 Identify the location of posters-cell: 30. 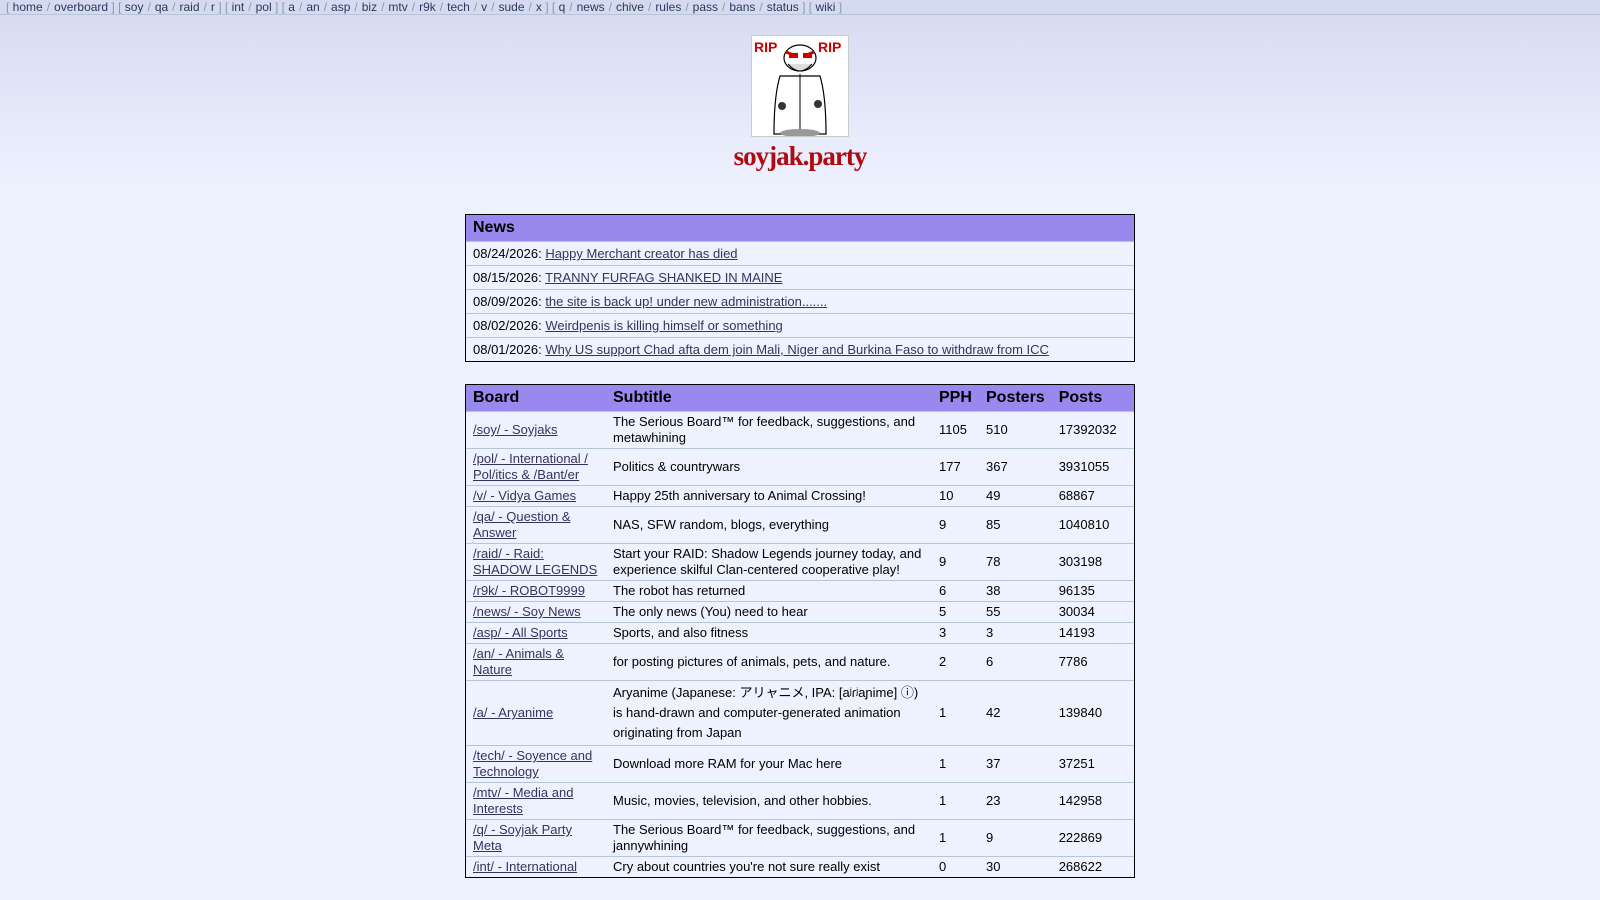
(1015, 866).